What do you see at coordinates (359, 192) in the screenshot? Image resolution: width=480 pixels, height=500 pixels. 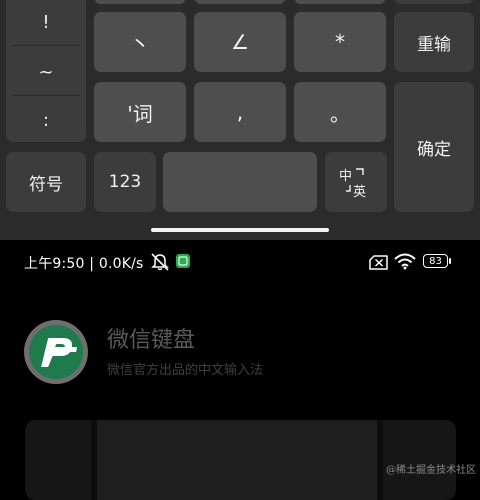 I see `lang-en-label: 英` at bounding box center [359, 192].